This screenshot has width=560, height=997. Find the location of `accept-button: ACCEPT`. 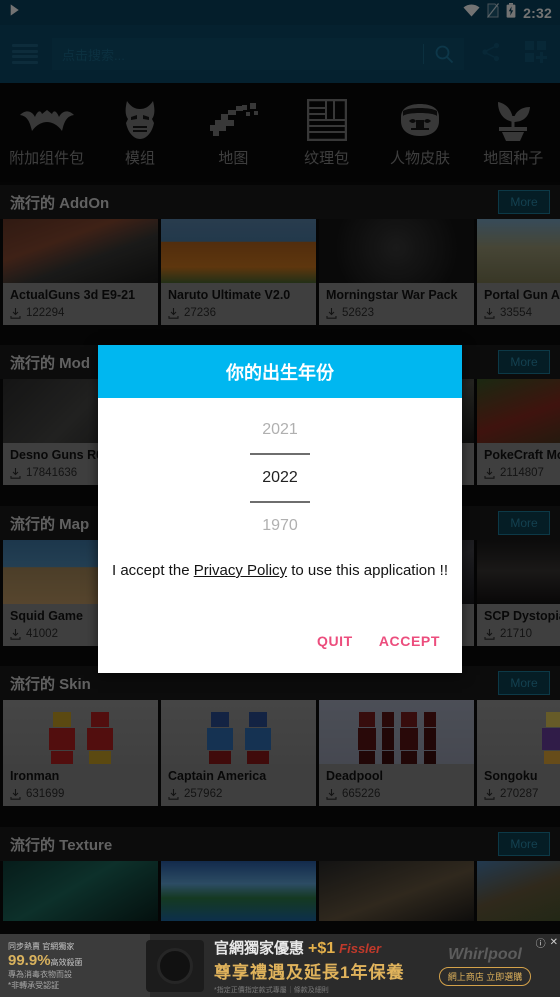

accept-button: ACCEPT is located at coordinates (409, 641).